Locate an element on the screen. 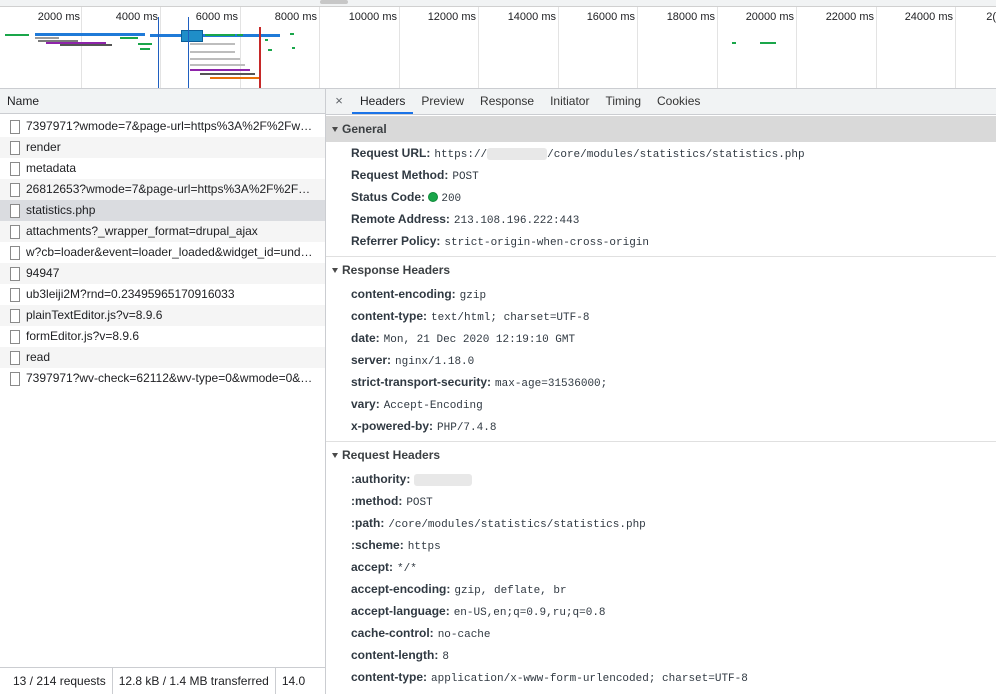 This screenshot has height=694, width=996. header-key: :authority: is located at coordinates (381, 479).